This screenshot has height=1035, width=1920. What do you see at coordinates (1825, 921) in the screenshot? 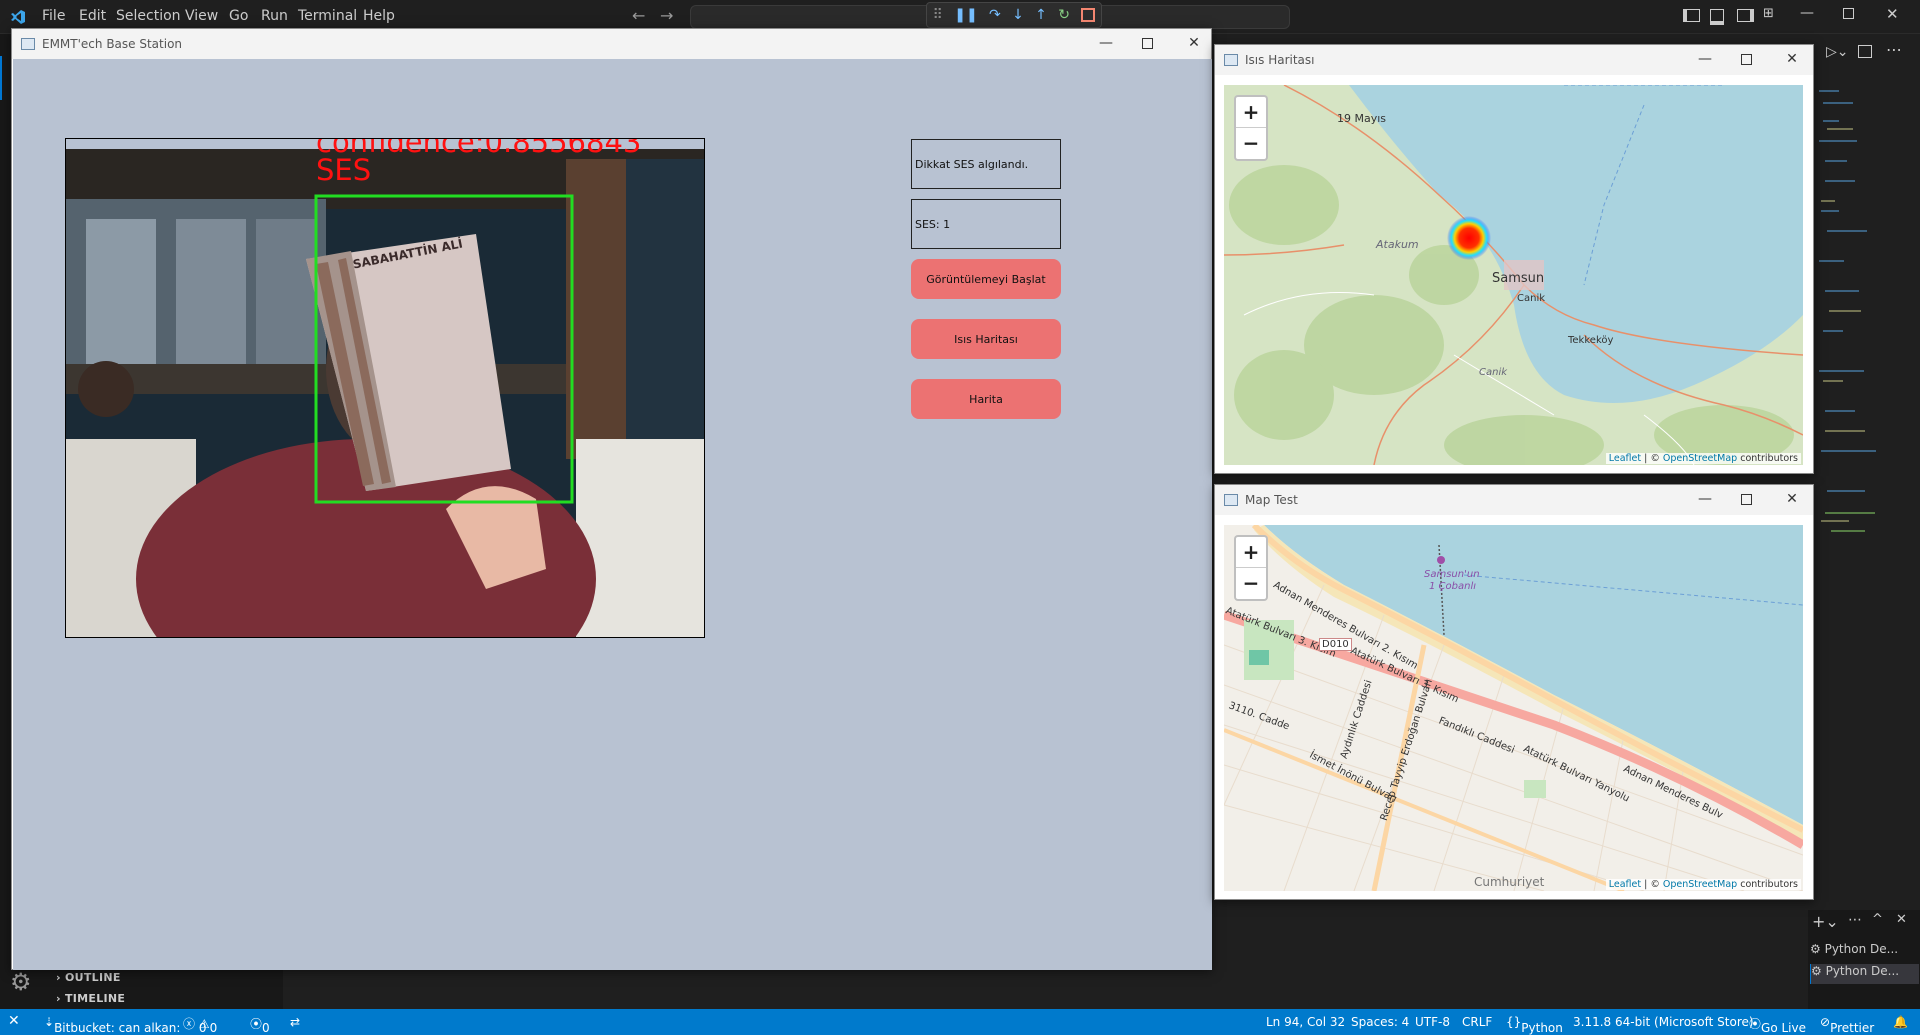
I see `add-terminal-icon: +⌄` at bounding box center [1825, 921].